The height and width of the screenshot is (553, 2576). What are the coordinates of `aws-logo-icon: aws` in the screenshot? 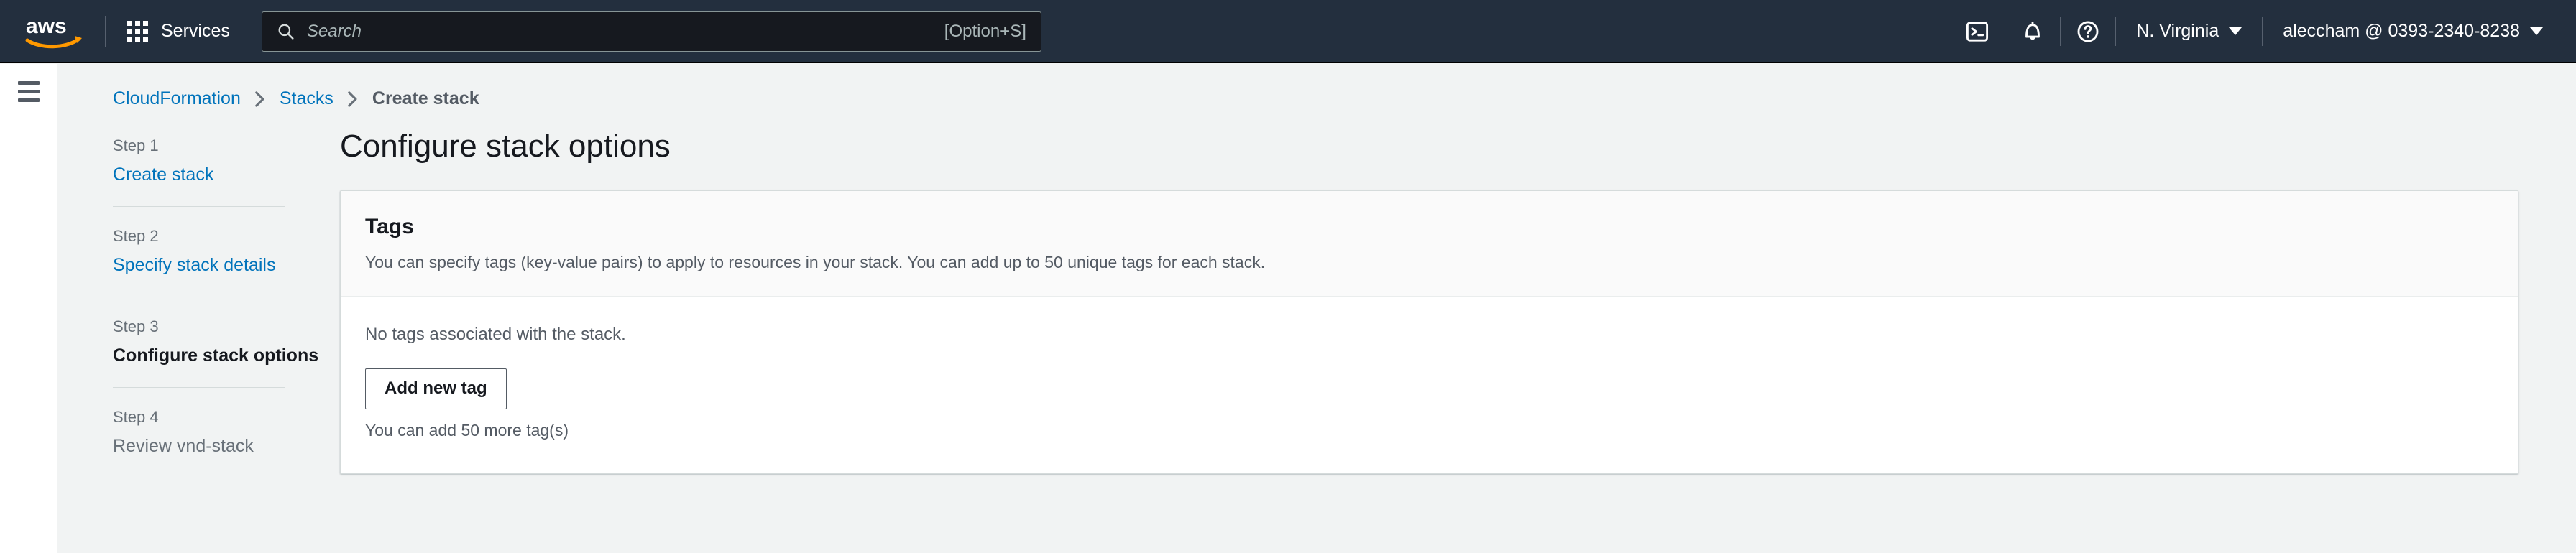 It's located at (54, 31).